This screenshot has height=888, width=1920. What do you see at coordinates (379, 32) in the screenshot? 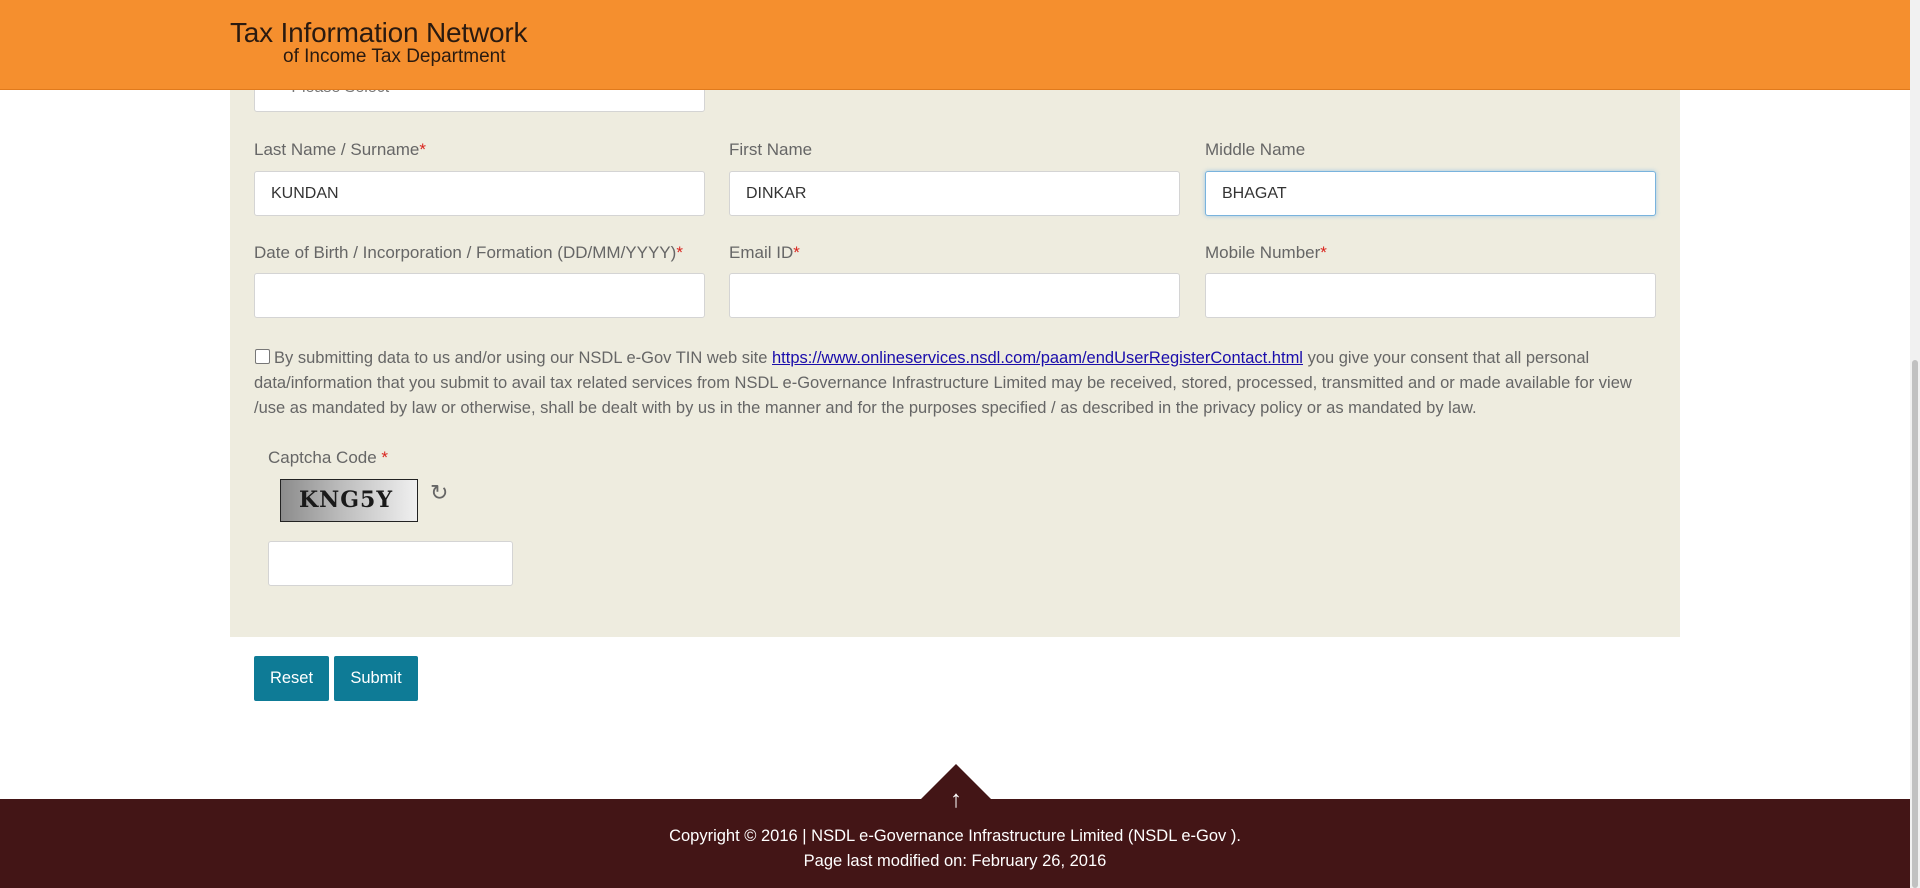
I see `logo-title: Tax Information Network` at bounding box center [379, 32].